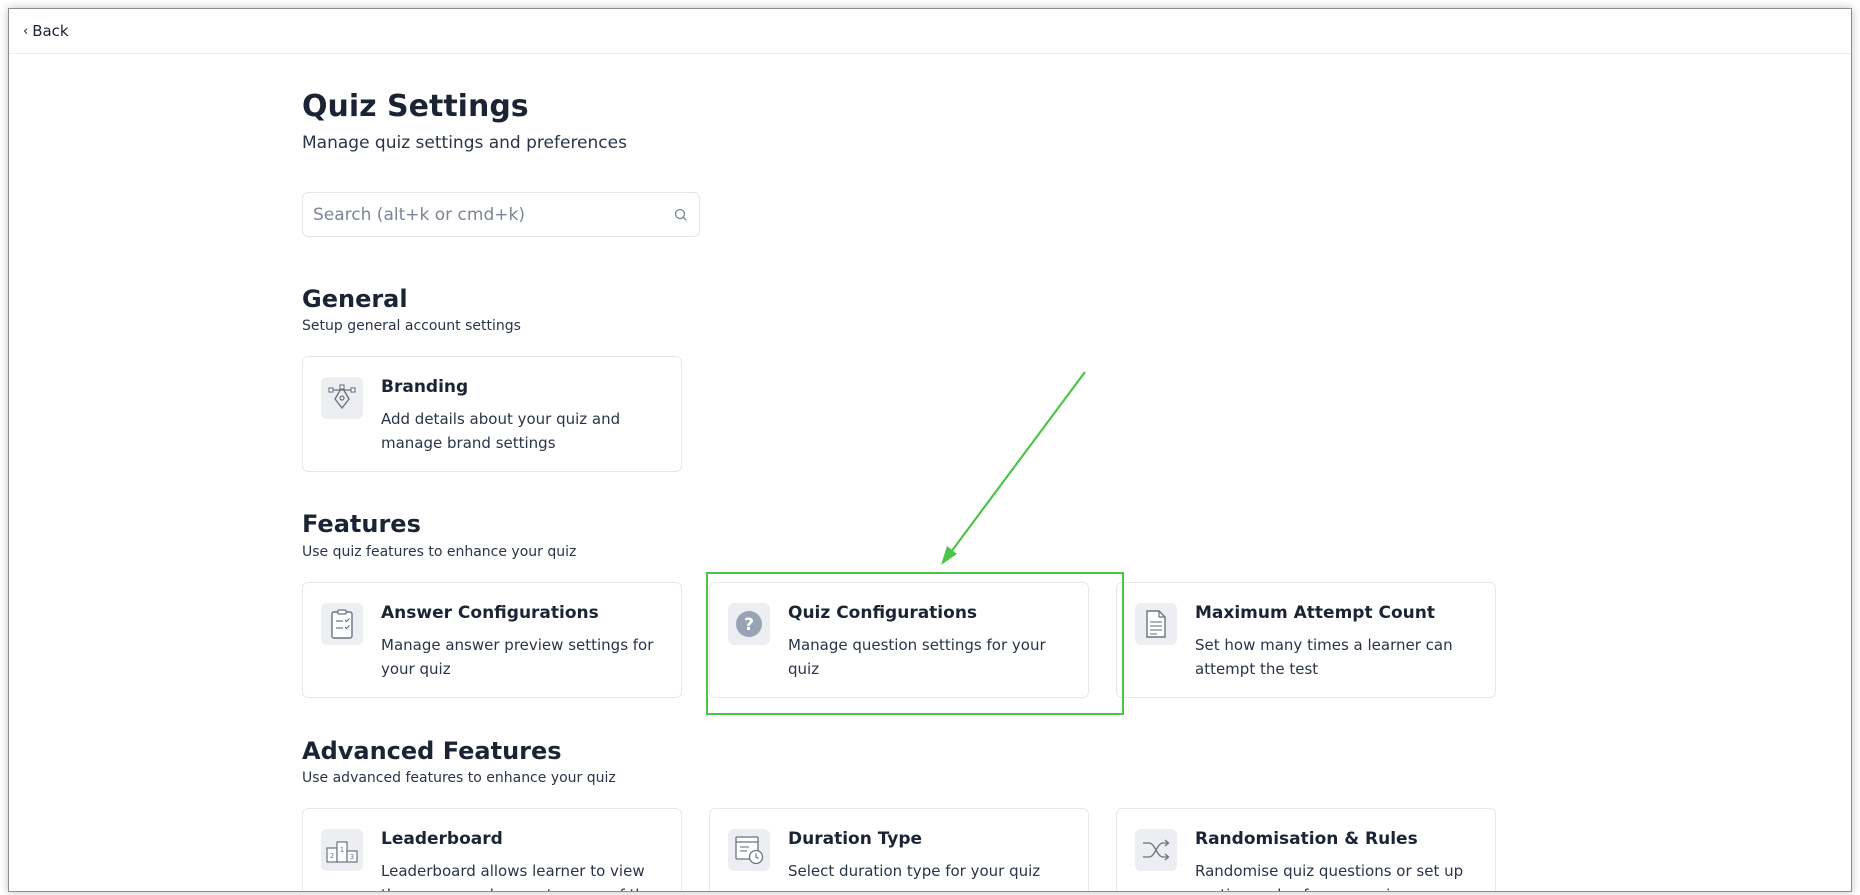 This screenshot has width=1860, height=895. I want to click on card-title: Leaderboard, so click(442, 839).